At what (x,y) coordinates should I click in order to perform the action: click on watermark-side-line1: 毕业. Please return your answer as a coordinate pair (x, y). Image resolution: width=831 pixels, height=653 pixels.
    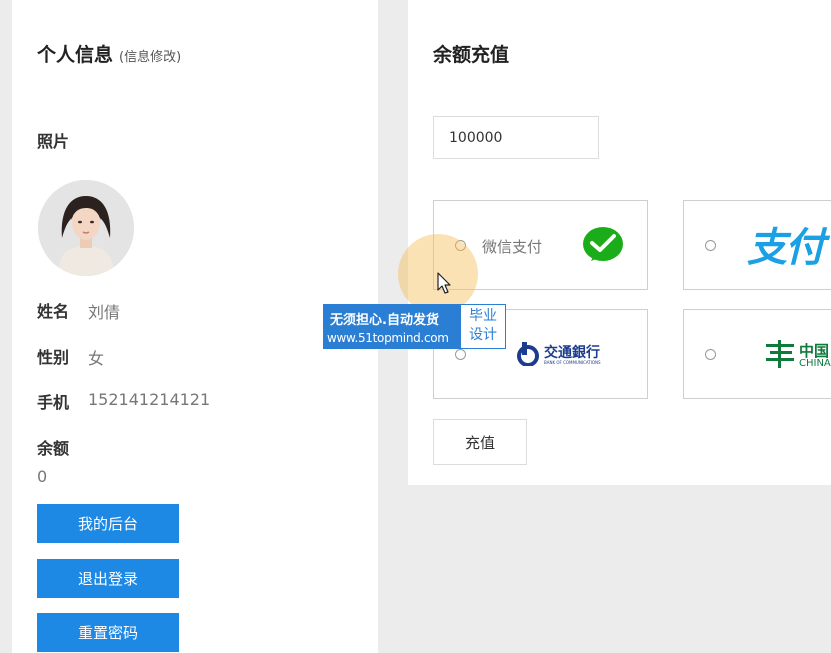
    Looking at the image, I should click on (483, 316).